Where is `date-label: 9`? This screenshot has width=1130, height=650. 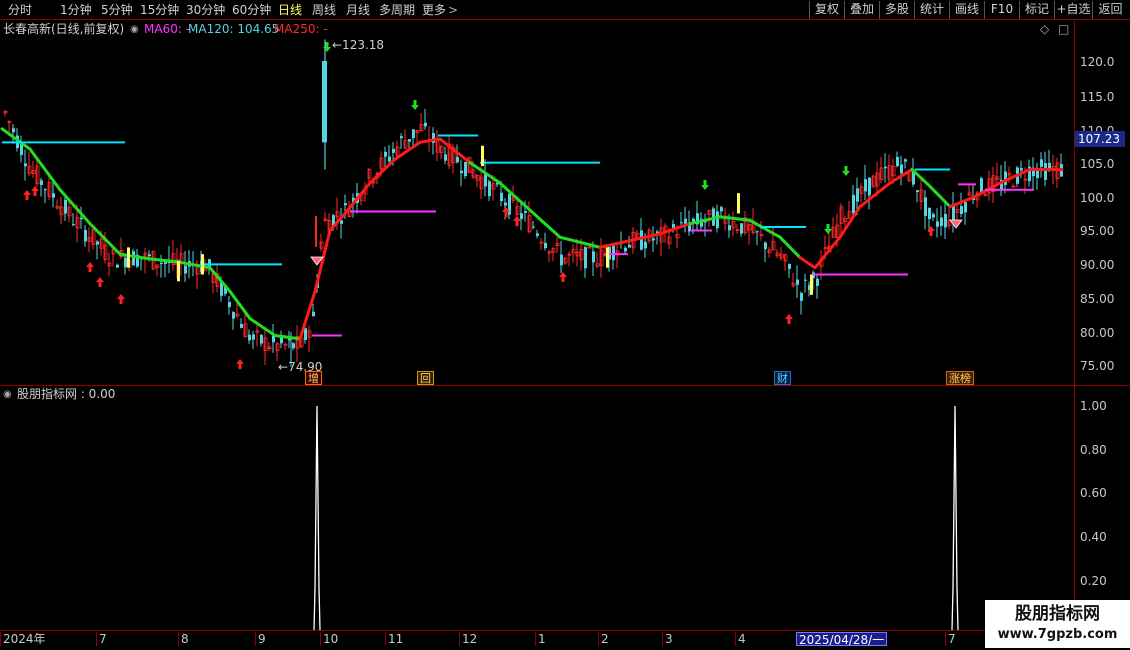
date-label: 9 is located at coordinates (260, 639).